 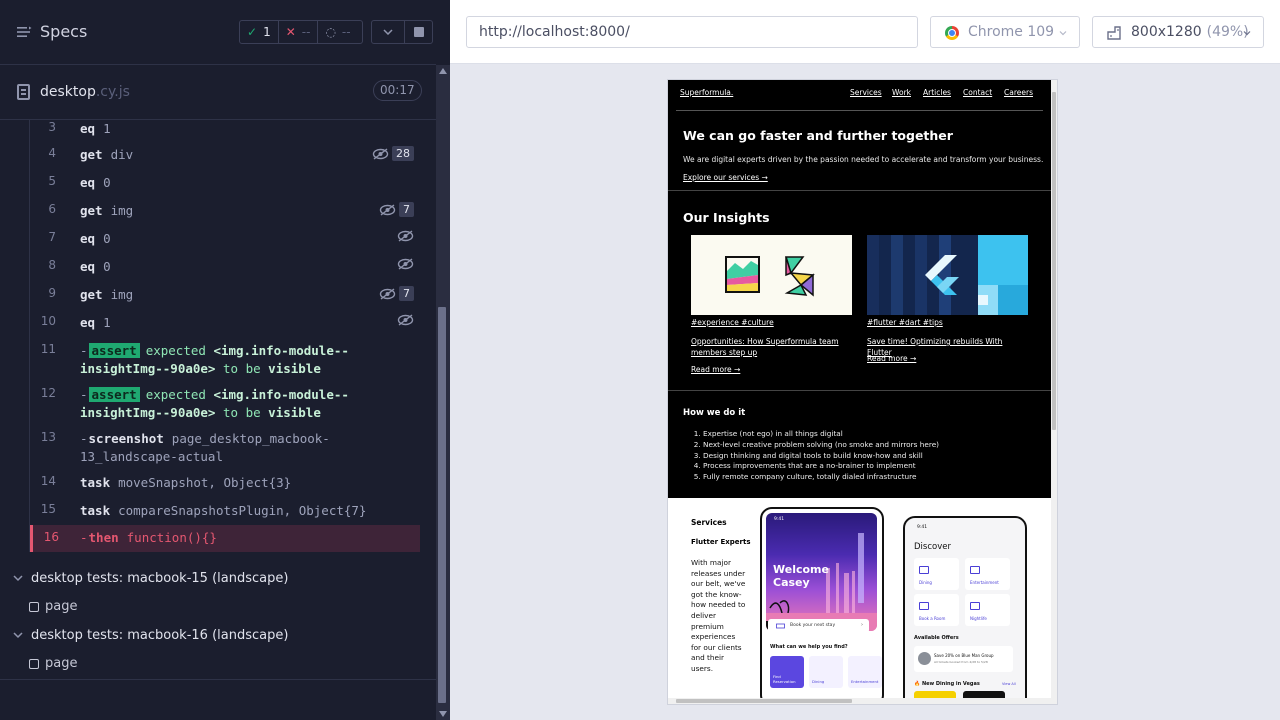 What do you see at coordinates (937, 92) in the screenshot?
I see `nav-articles-link: Articles` at bounding box center [937, 92].